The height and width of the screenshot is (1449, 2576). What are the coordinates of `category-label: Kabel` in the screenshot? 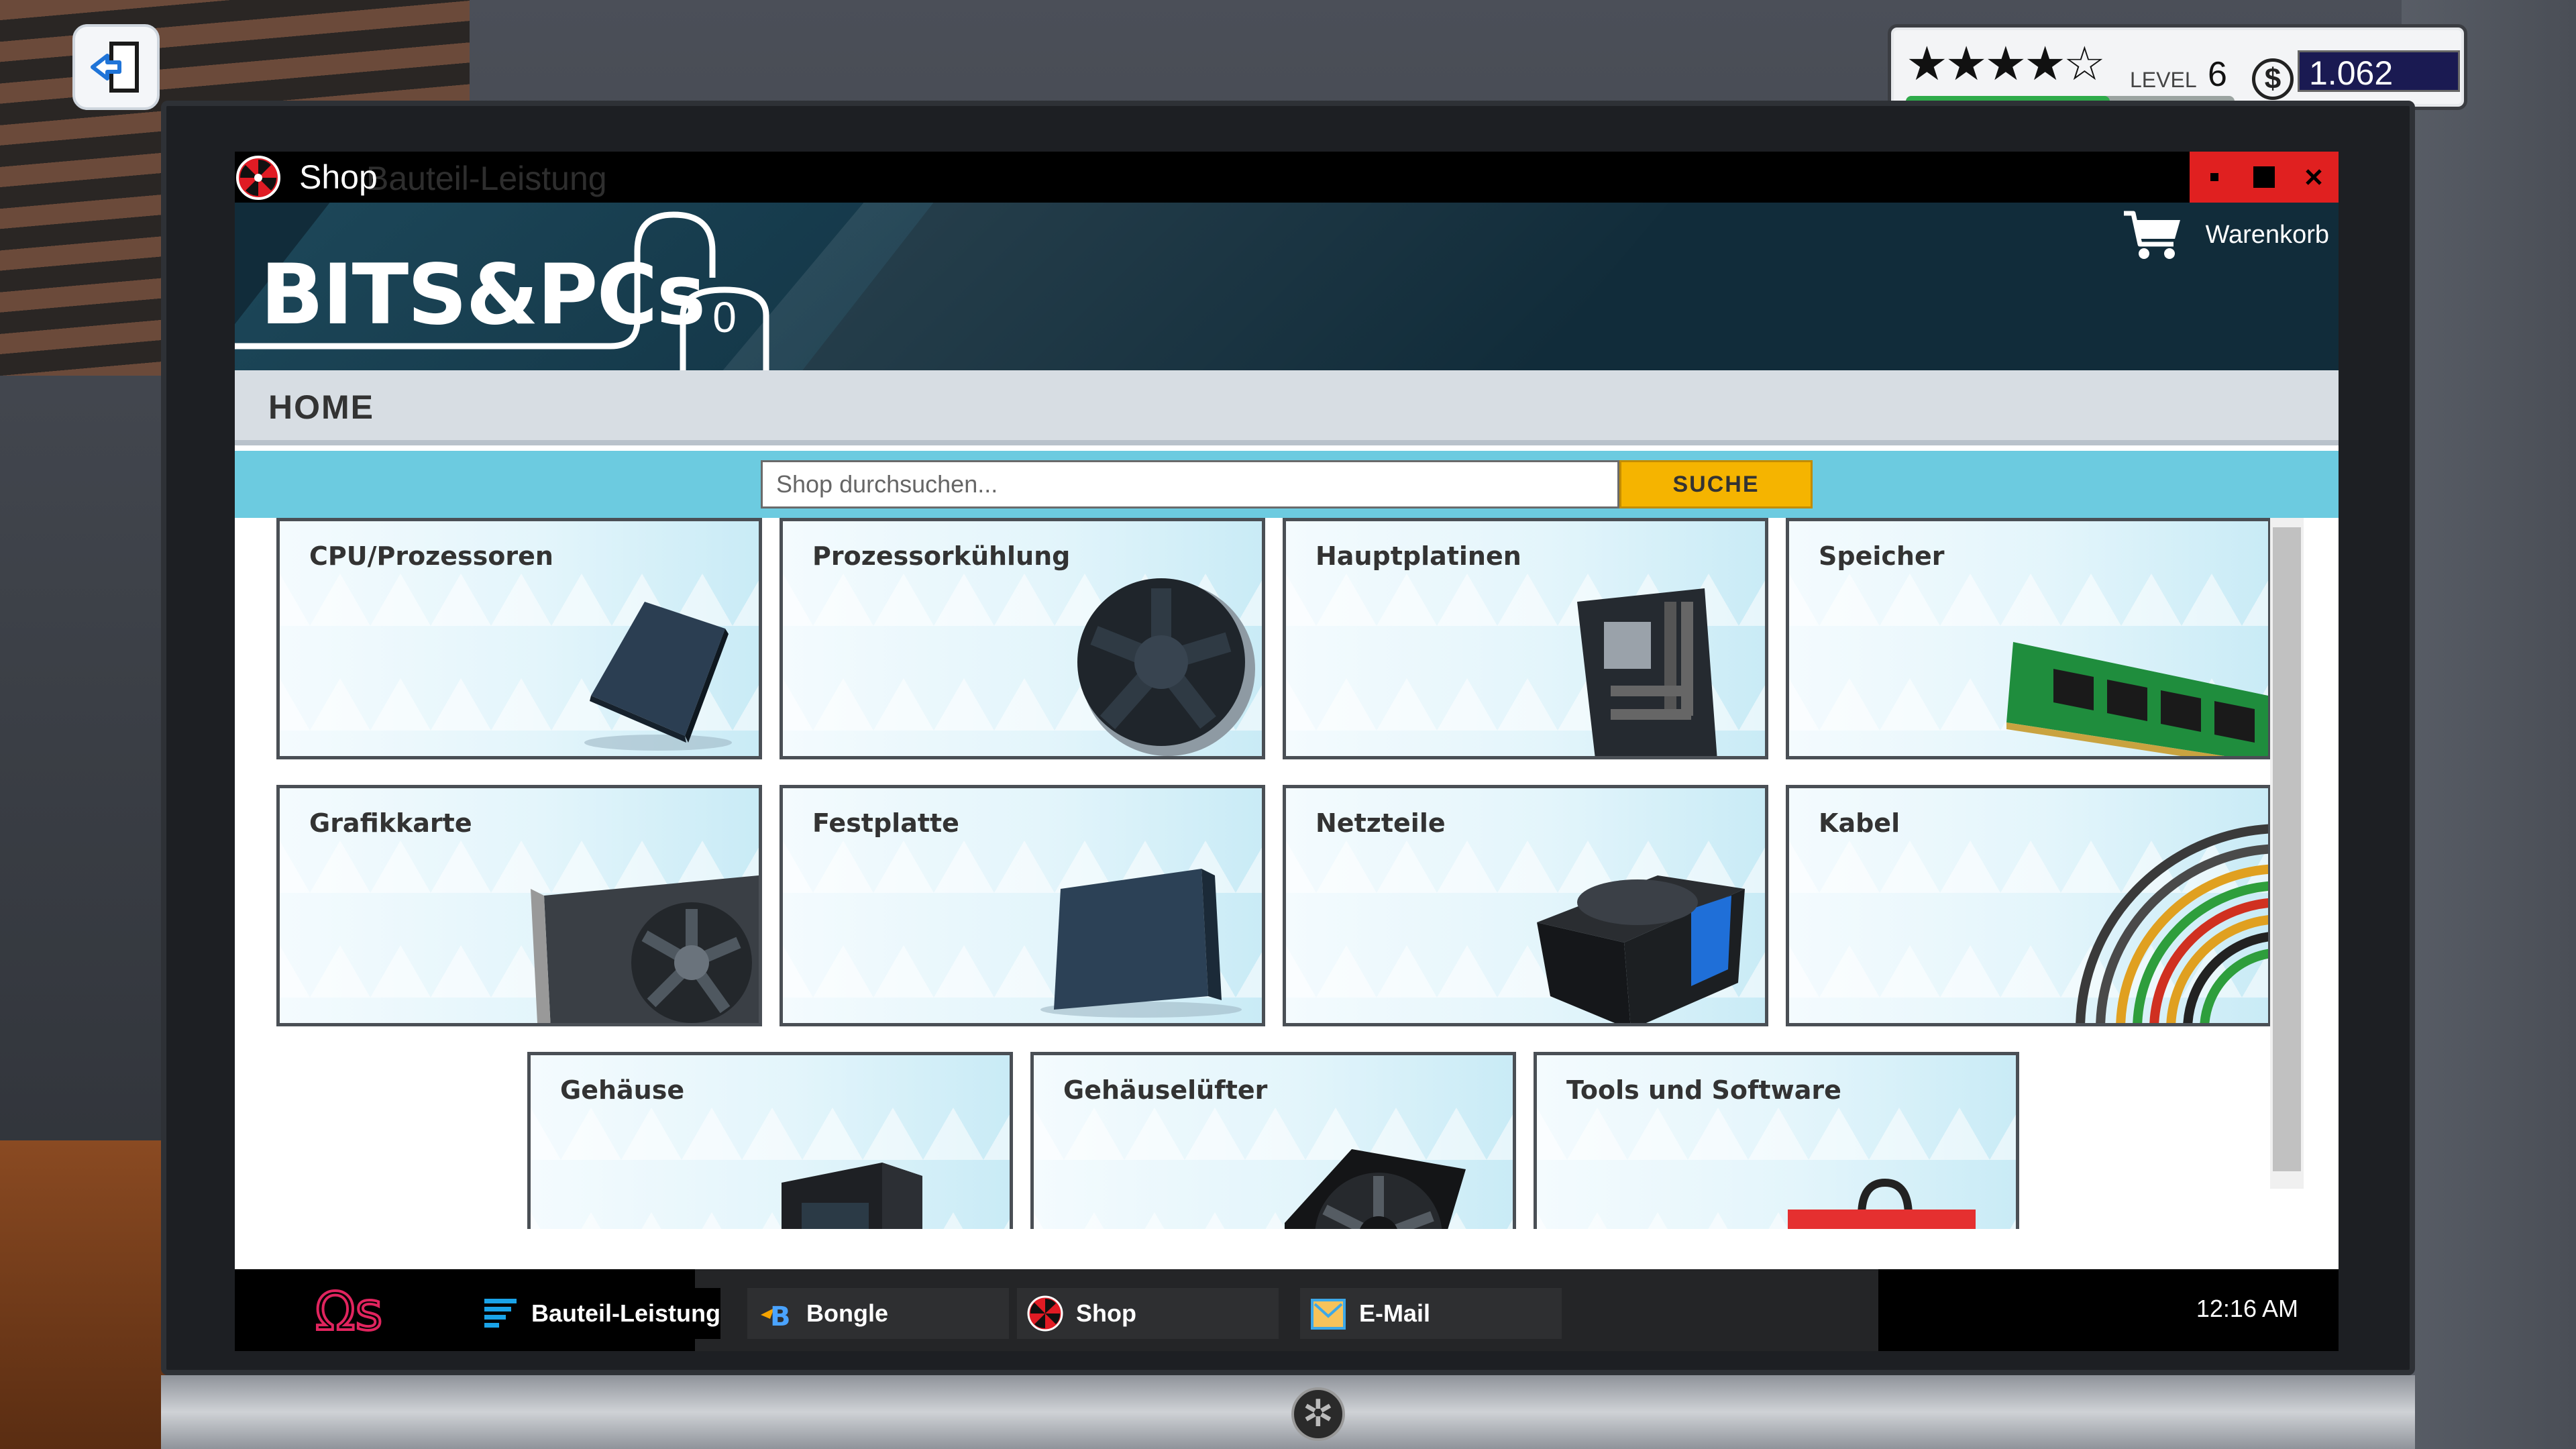 It's located at (1859, 823).